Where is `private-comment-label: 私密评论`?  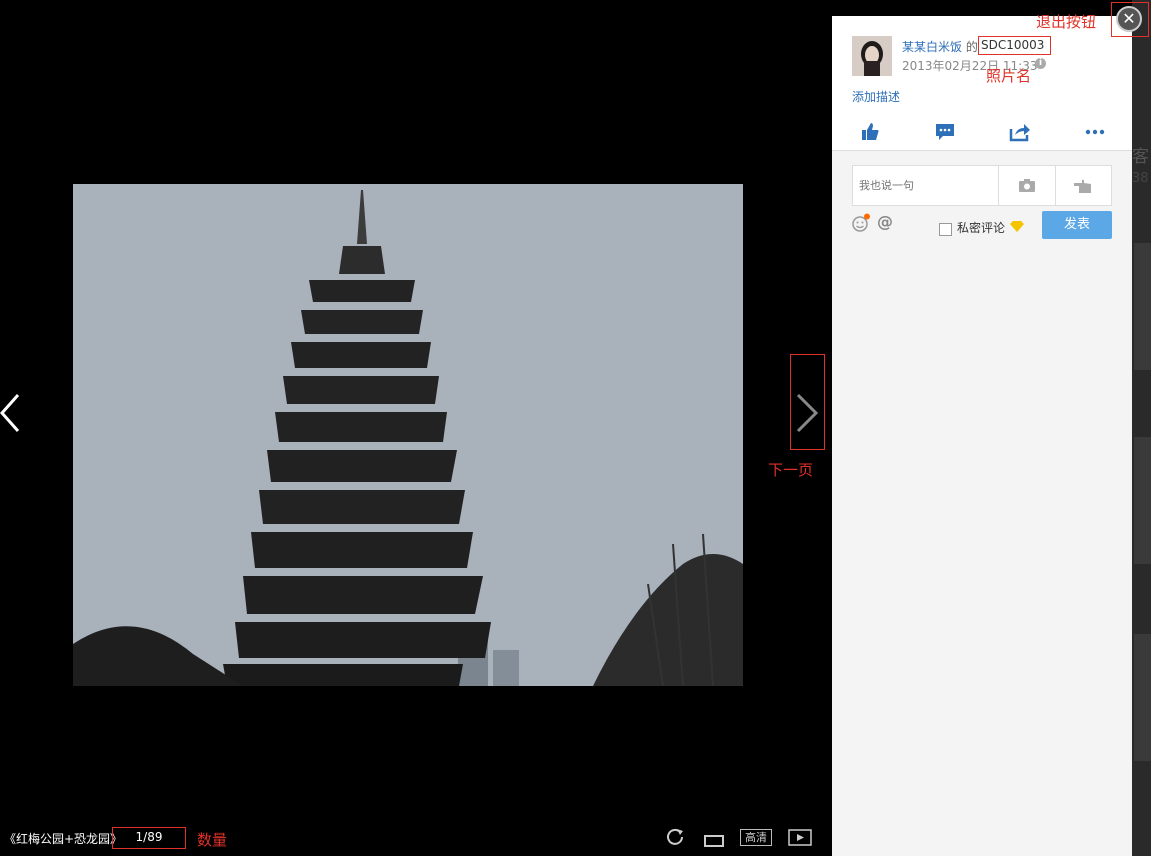
private-comment-label: 私密评论 is located at coordinates (981, 228).